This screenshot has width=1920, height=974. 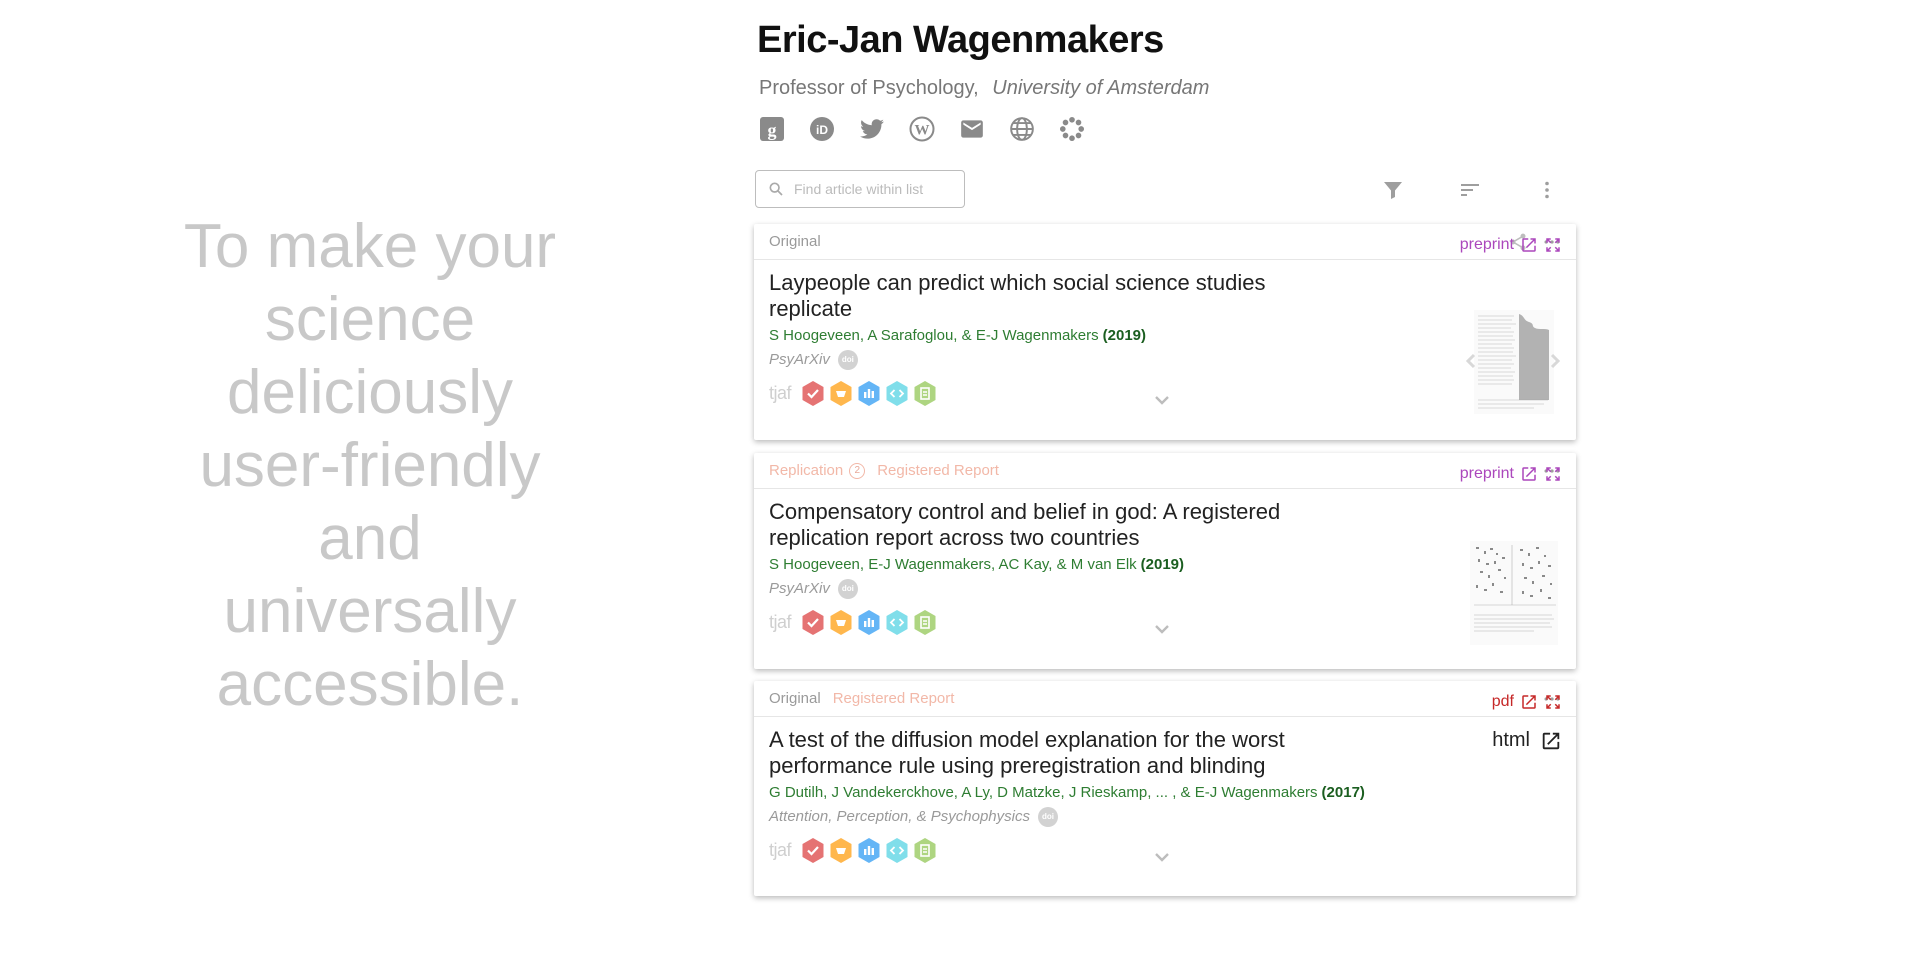 What do you see at coordinates (799, 588) in the screenshot?
I see `journal-name: PsyArXiv` at bounding box center [799, 588].